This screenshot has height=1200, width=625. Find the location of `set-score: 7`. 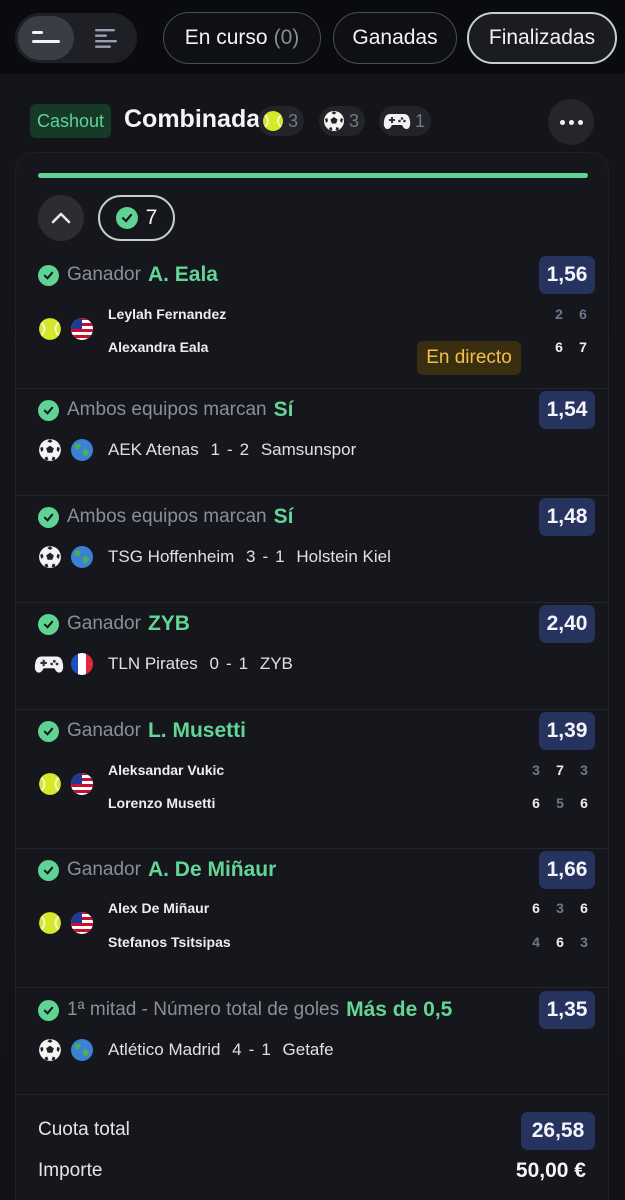

set-score: 7 is located at coordinates (560, 770).